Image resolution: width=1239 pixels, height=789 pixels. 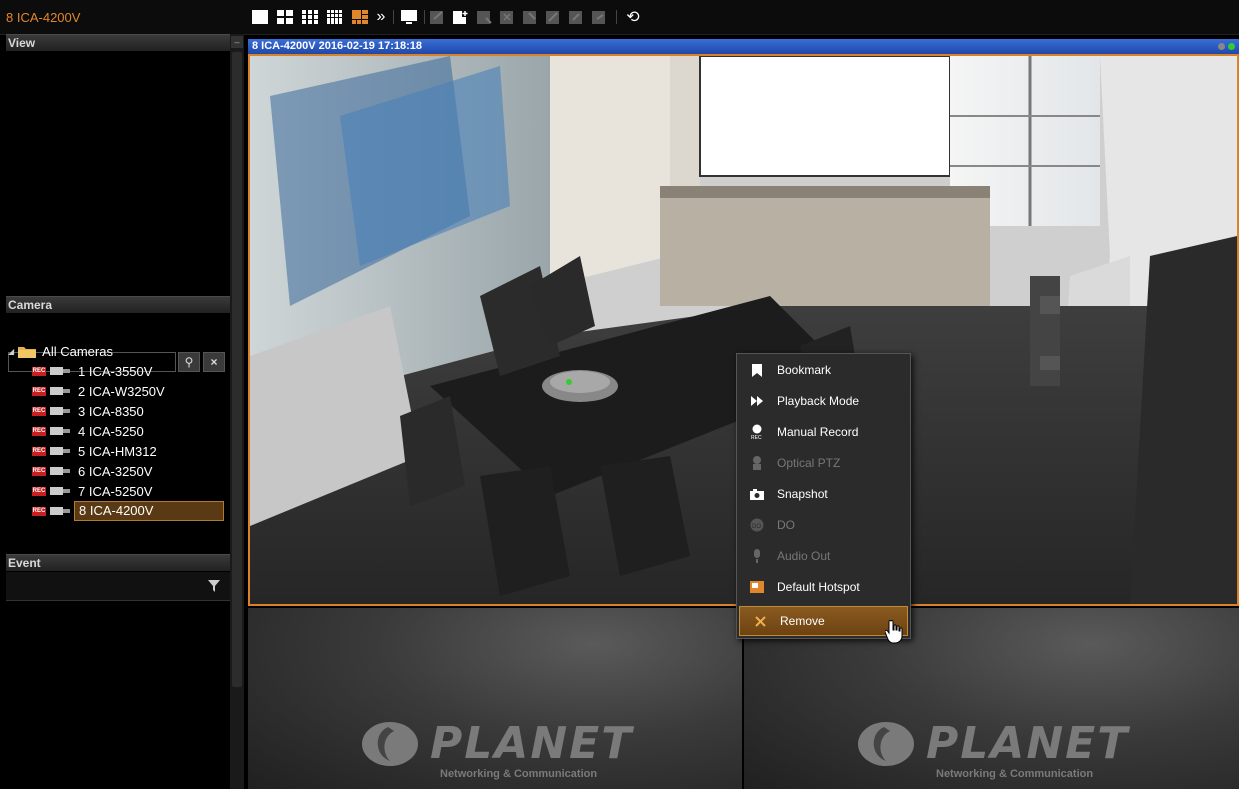 I want to click on status-dot-icon, so click(x=1221, y=46).